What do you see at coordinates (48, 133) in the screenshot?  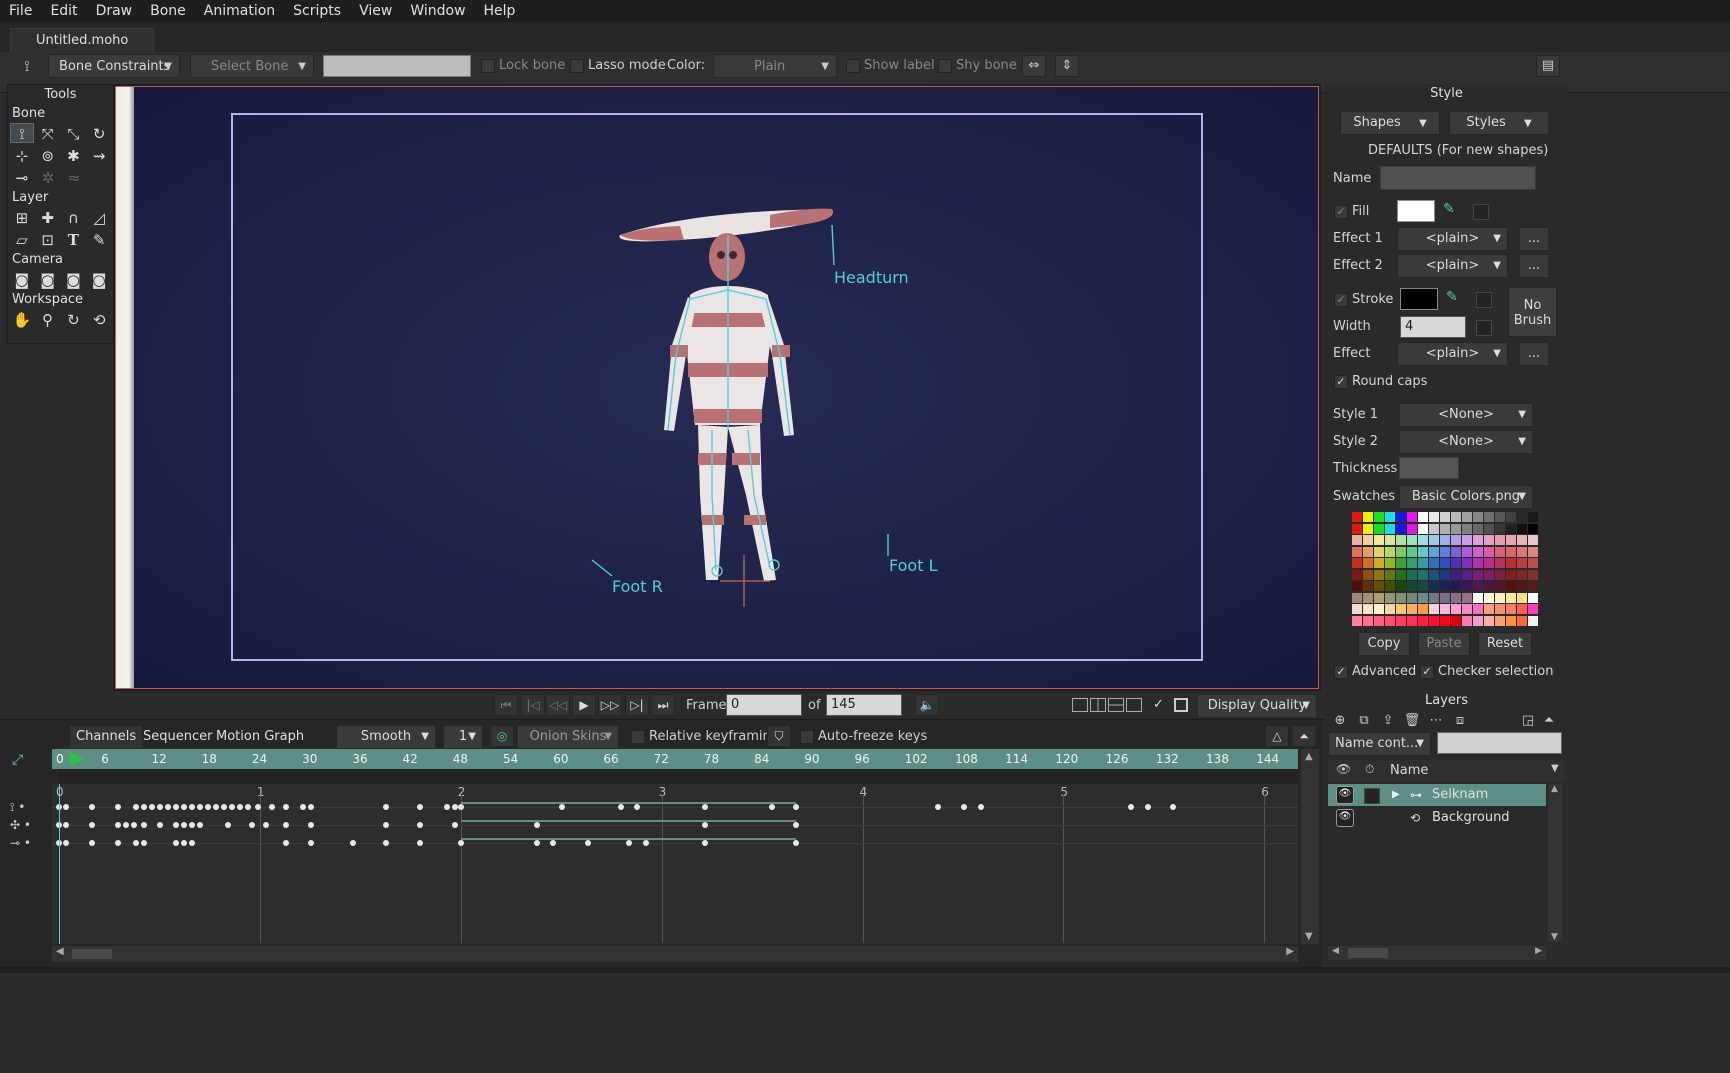 I see `translate-bone-tool-icon: ⤧` at bounding box center [48, 133].